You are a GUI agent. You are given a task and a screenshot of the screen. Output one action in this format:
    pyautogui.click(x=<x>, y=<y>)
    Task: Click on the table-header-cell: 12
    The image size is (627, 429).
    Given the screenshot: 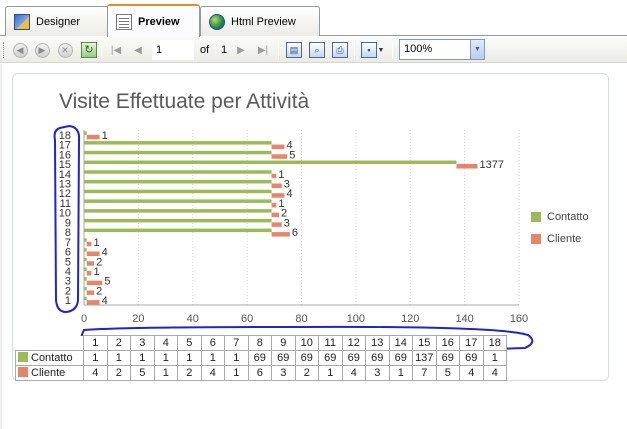 What is the action you would take?
    pyautogui.click(x=353, y=343)
    